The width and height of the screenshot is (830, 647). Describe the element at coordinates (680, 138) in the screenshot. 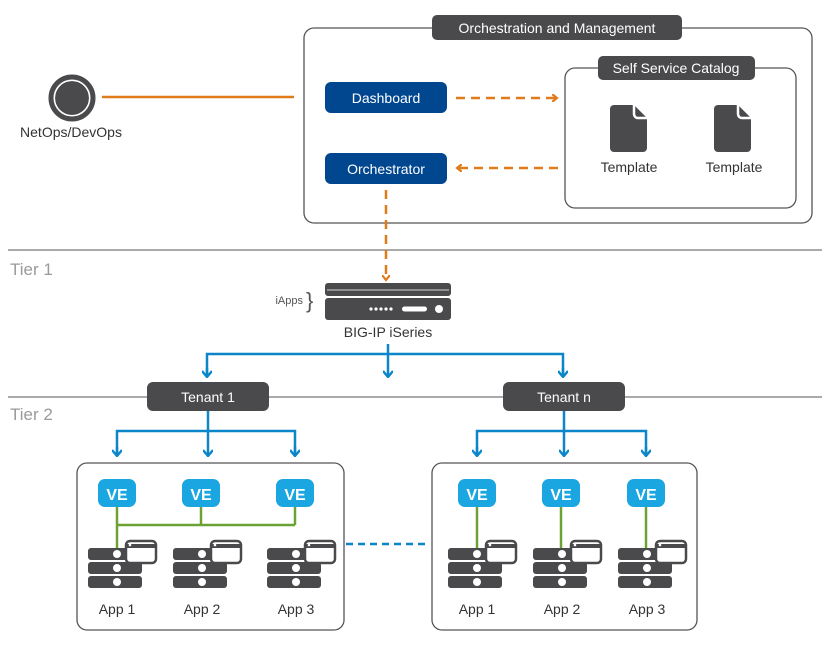

I see `catalog-container` at that location.